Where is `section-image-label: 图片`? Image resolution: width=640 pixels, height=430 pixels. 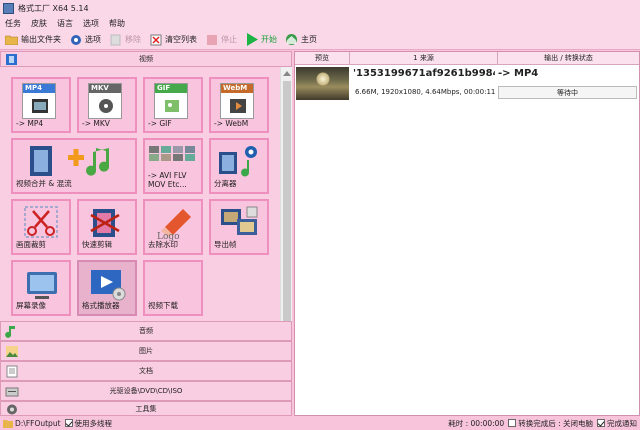 section-image-label: 图片 is located at coordinates (146, 351).